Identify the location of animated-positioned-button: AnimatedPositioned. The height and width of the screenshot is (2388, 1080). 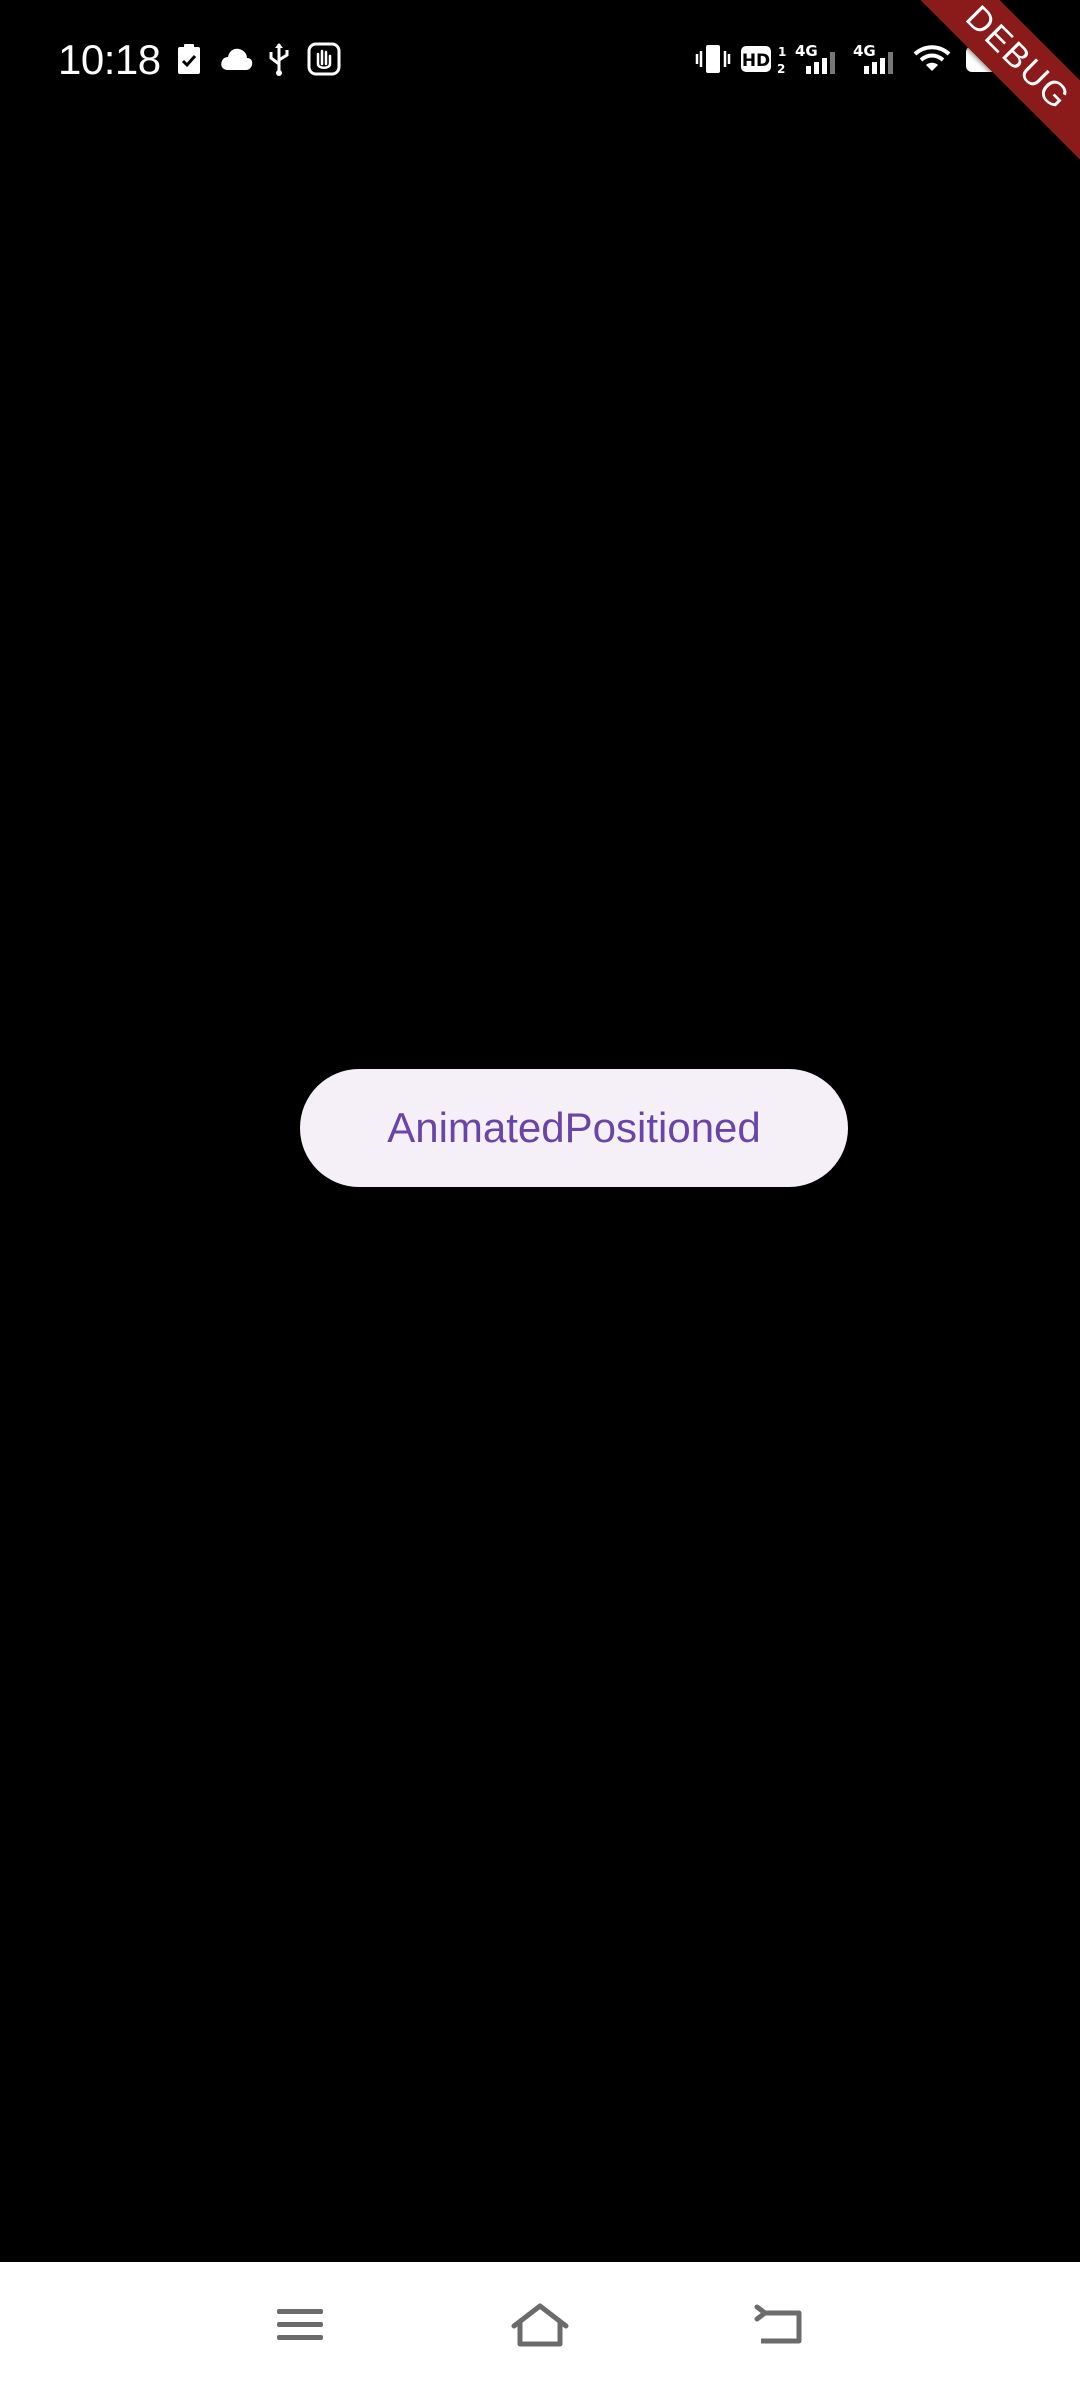
(574, 1128).